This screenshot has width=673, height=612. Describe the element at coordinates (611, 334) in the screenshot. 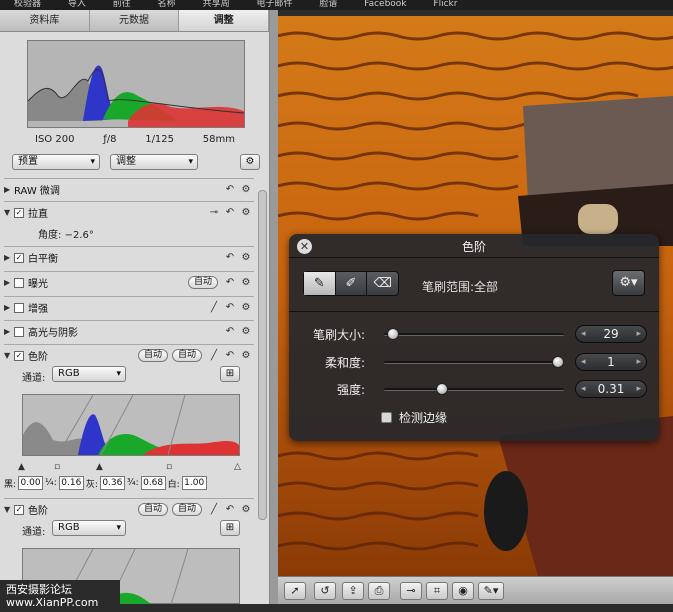

I see `brush-size-stepper: 29` at that location.